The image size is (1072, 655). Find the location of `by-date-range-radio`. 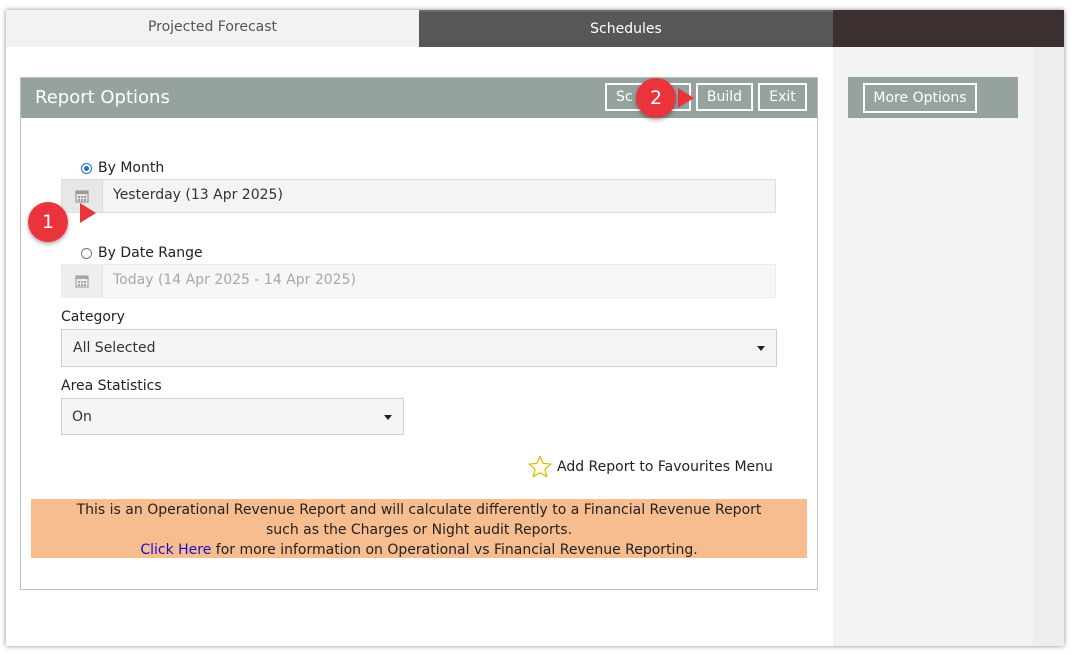

by-date-range-radio is located at coordinates (86, 253).